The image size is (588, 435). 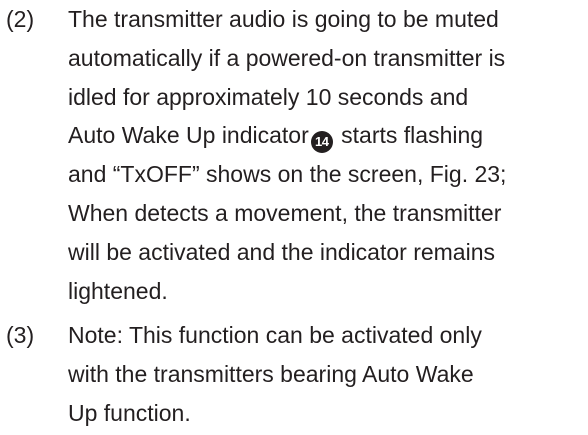 I want to click on text-line: When detects a movement, the transmitter, so click(x=285, y=212).